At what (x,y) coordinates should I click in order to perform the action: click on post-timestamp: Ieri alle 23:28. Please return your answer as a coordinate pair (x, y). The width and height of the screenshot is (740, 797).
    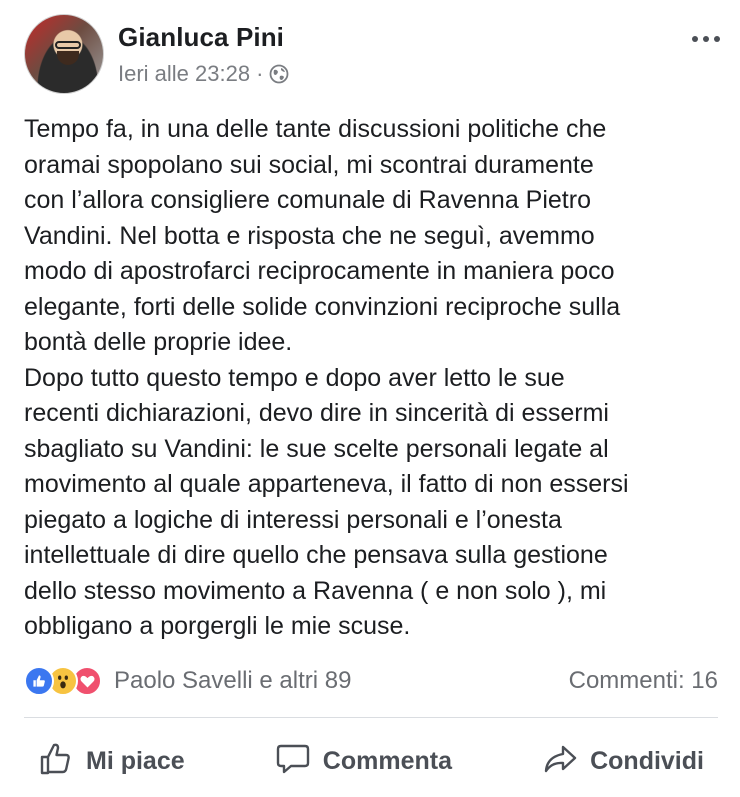
    Looking at the image, I should click on (184, 74).